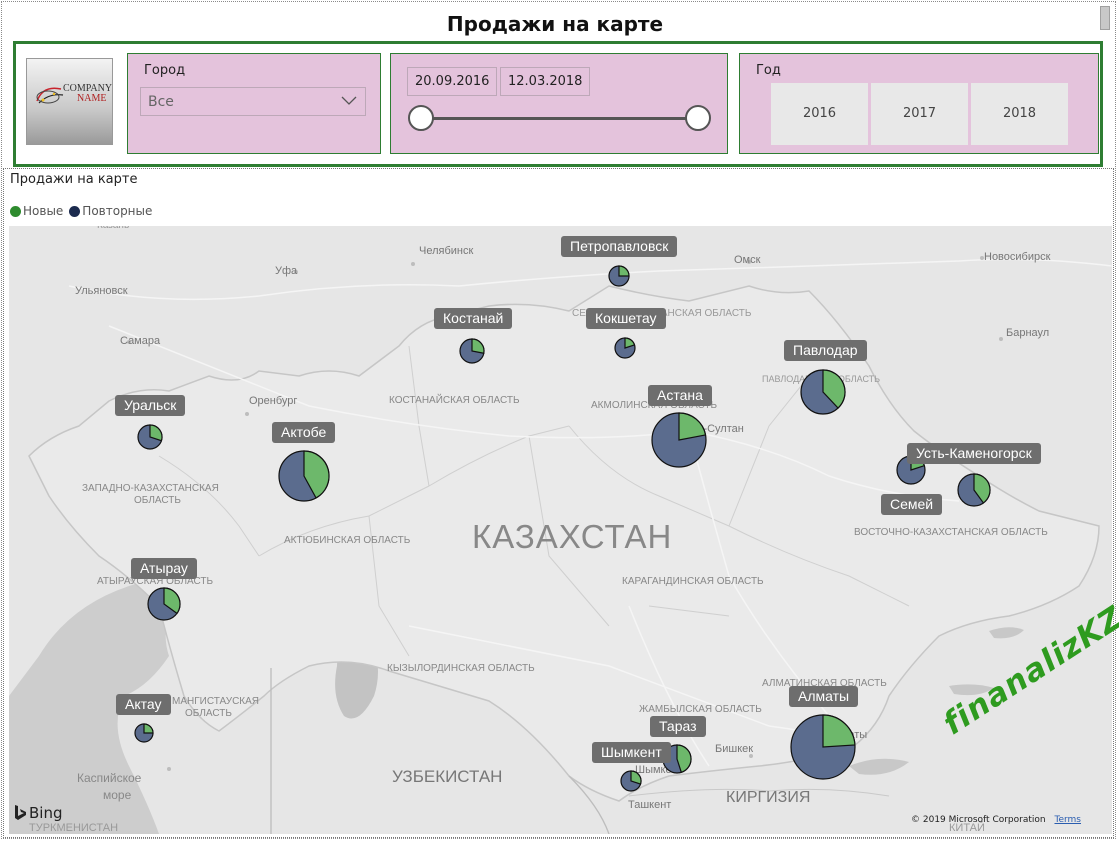 This screenshot has height=842, width=1119. I want to click on city-callout: Астана, so click(680, 395).